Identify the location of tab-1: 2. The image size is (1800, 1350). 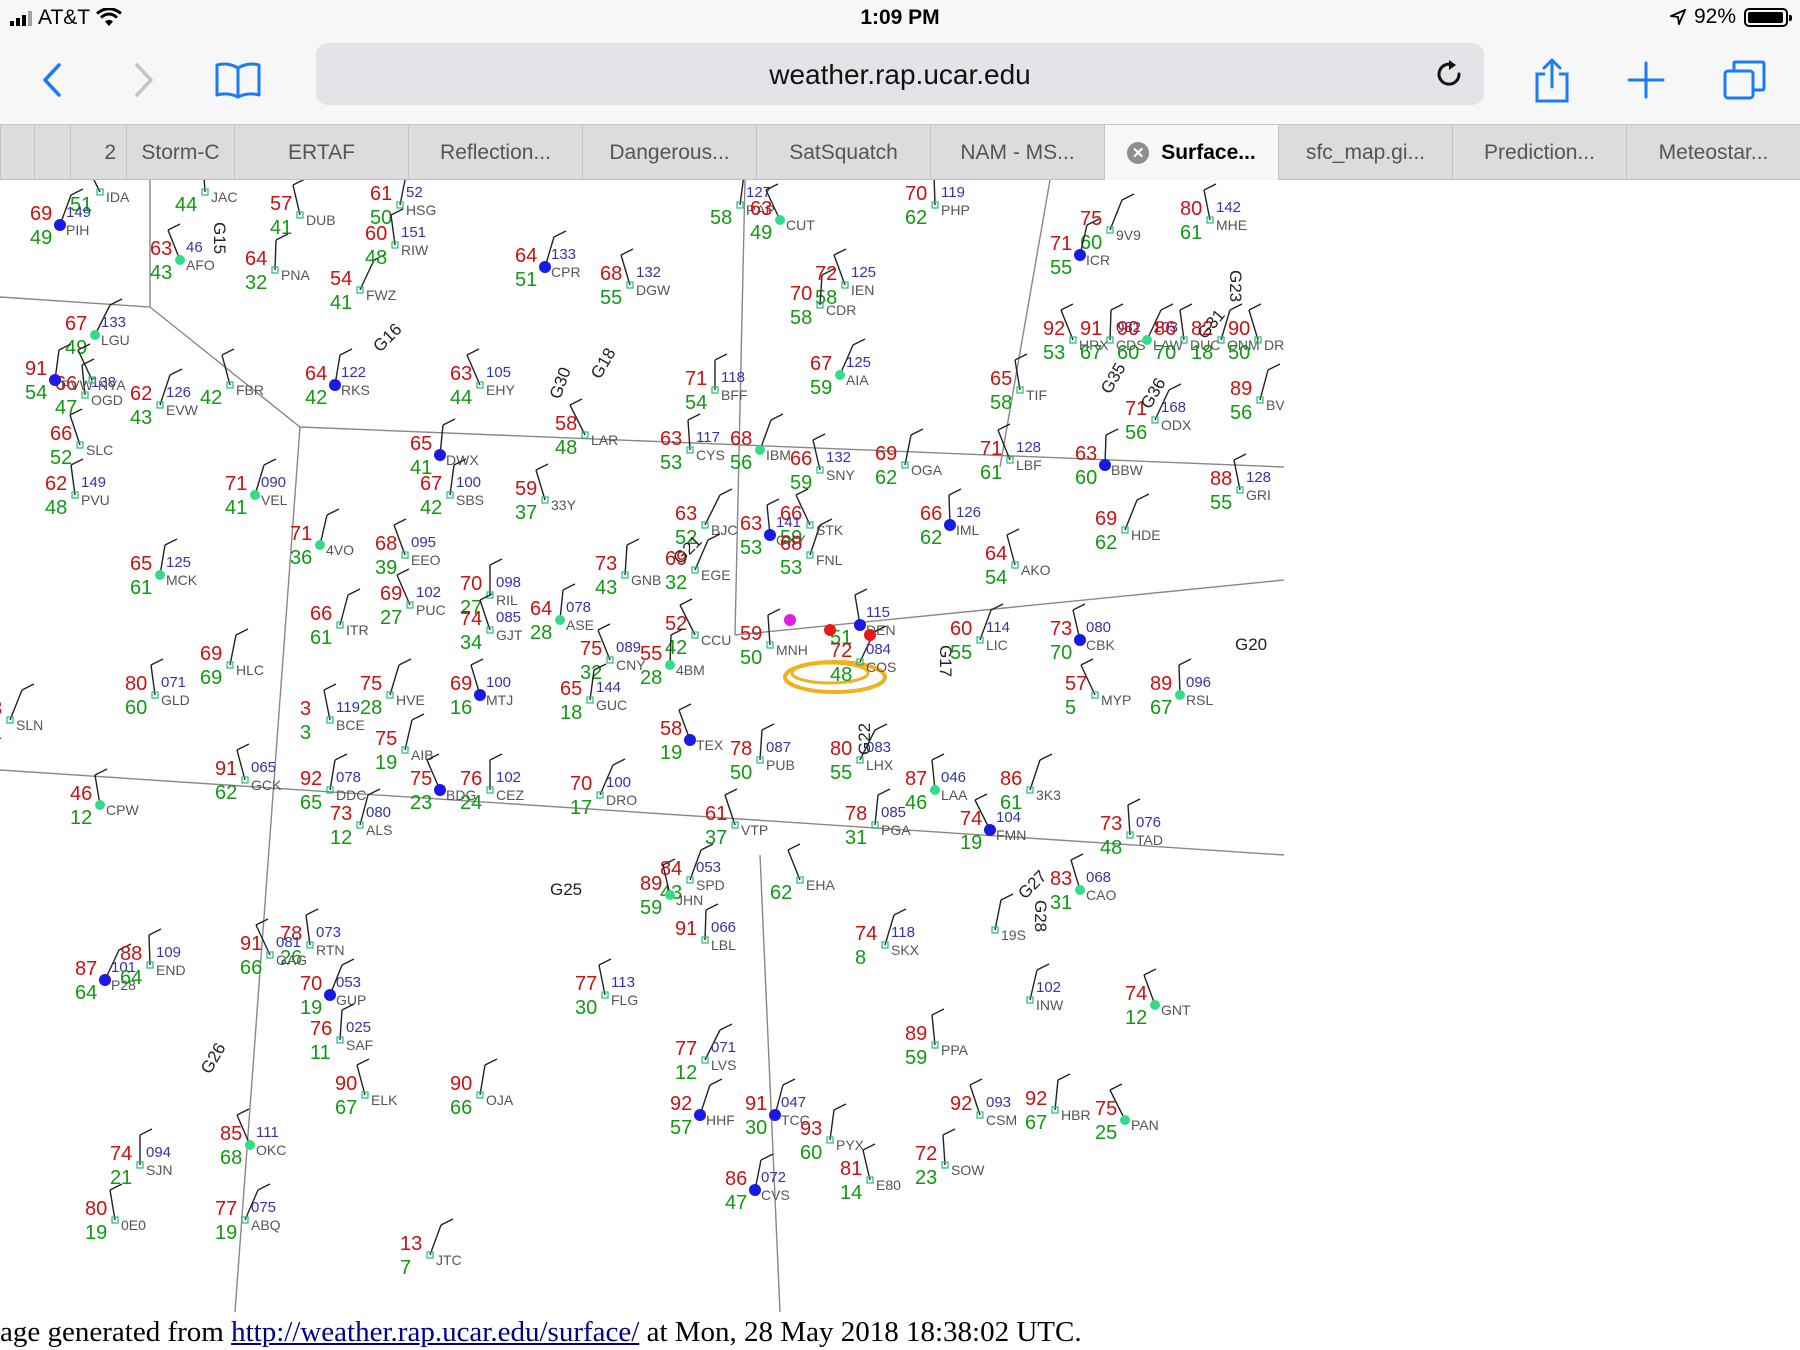
(98, 152).